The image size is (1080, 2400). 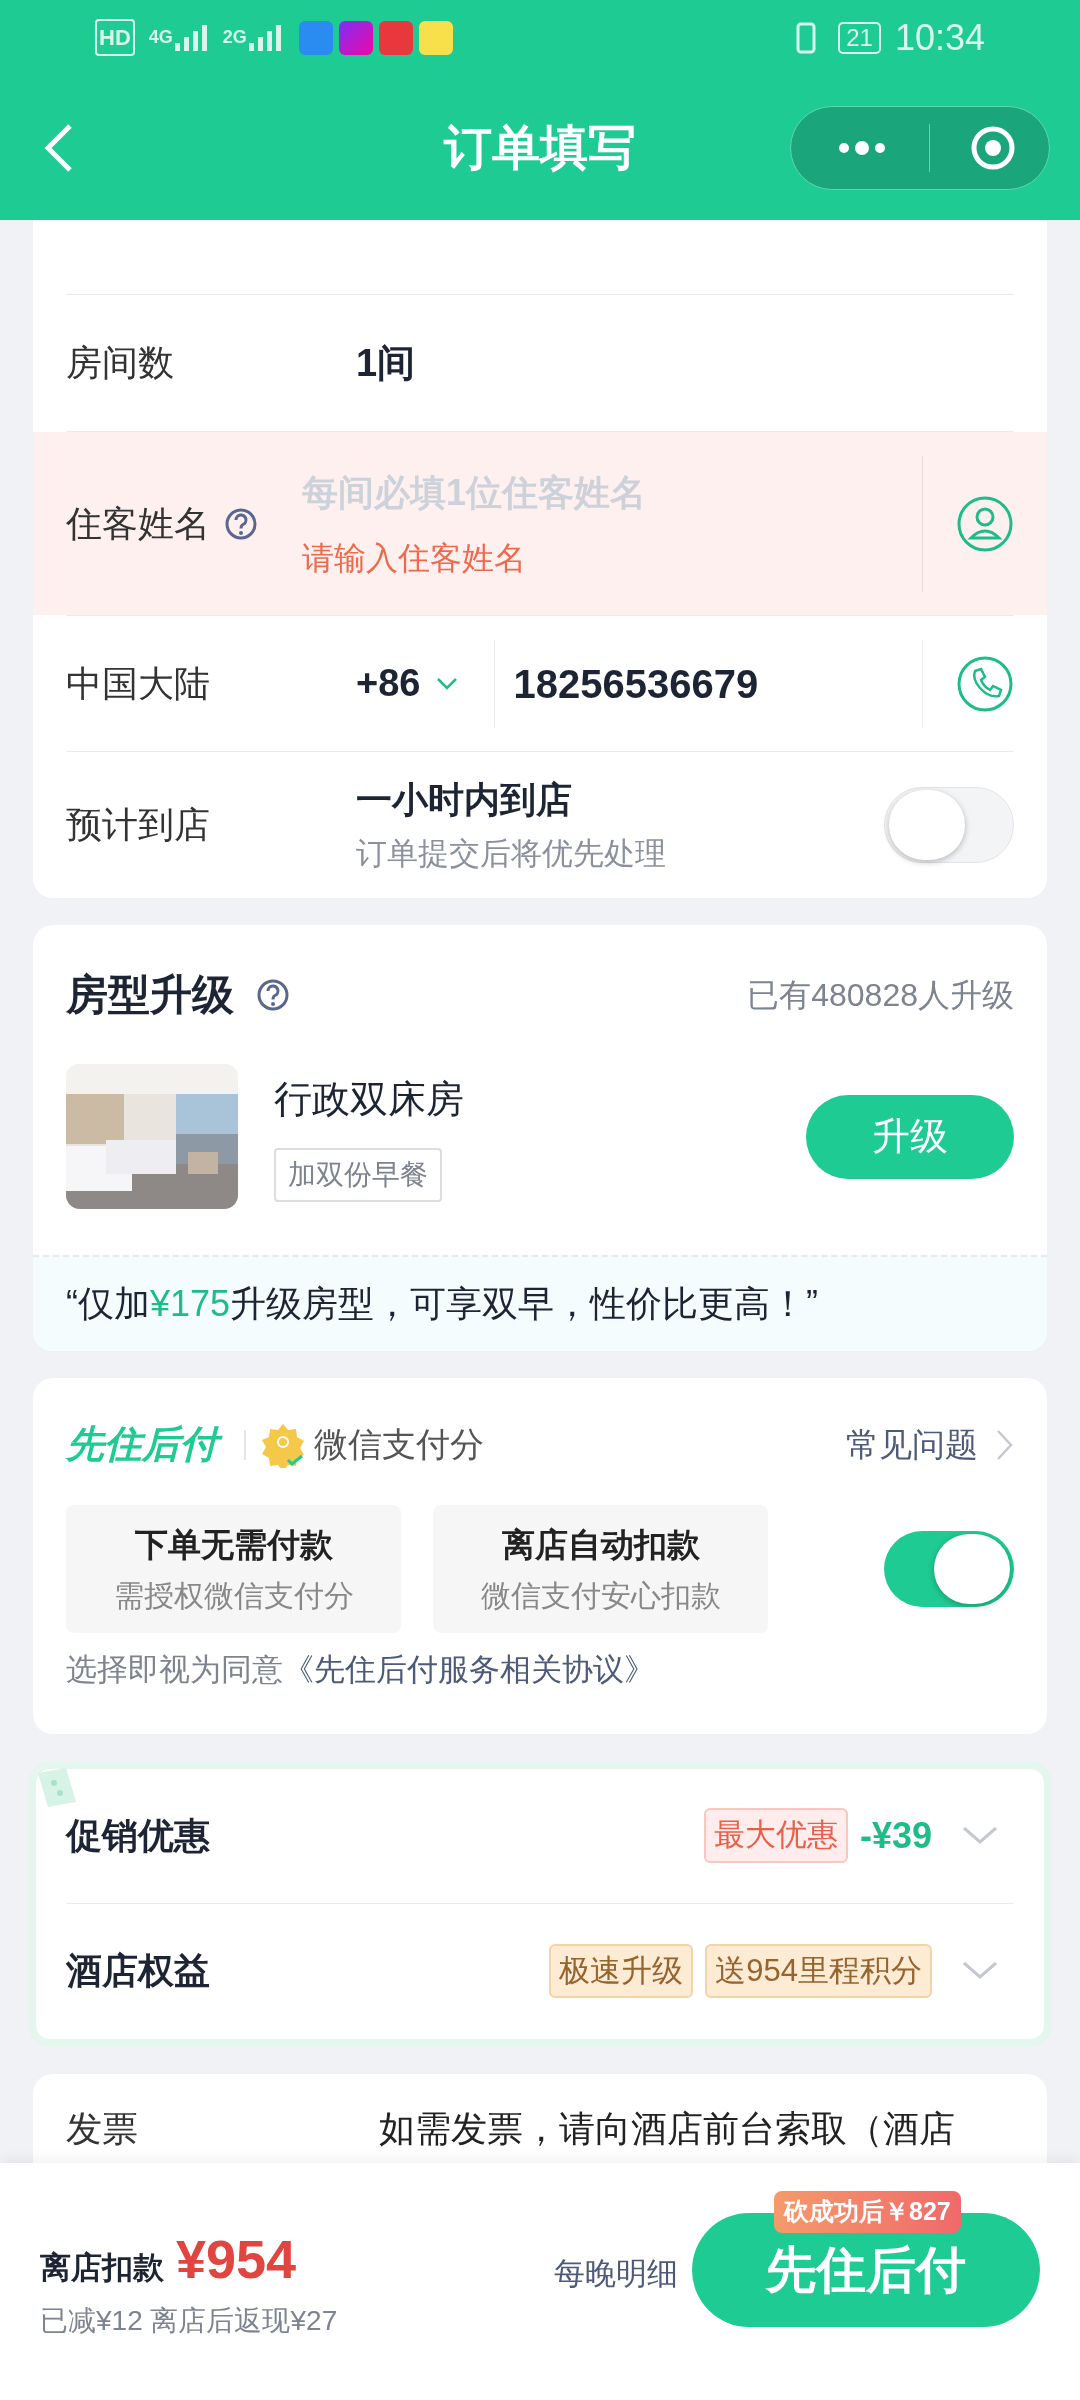 What do you see at coordinates (160, 37) in the screenshot?
I see `signal-label: 4G` at bounding box center [160, 37].